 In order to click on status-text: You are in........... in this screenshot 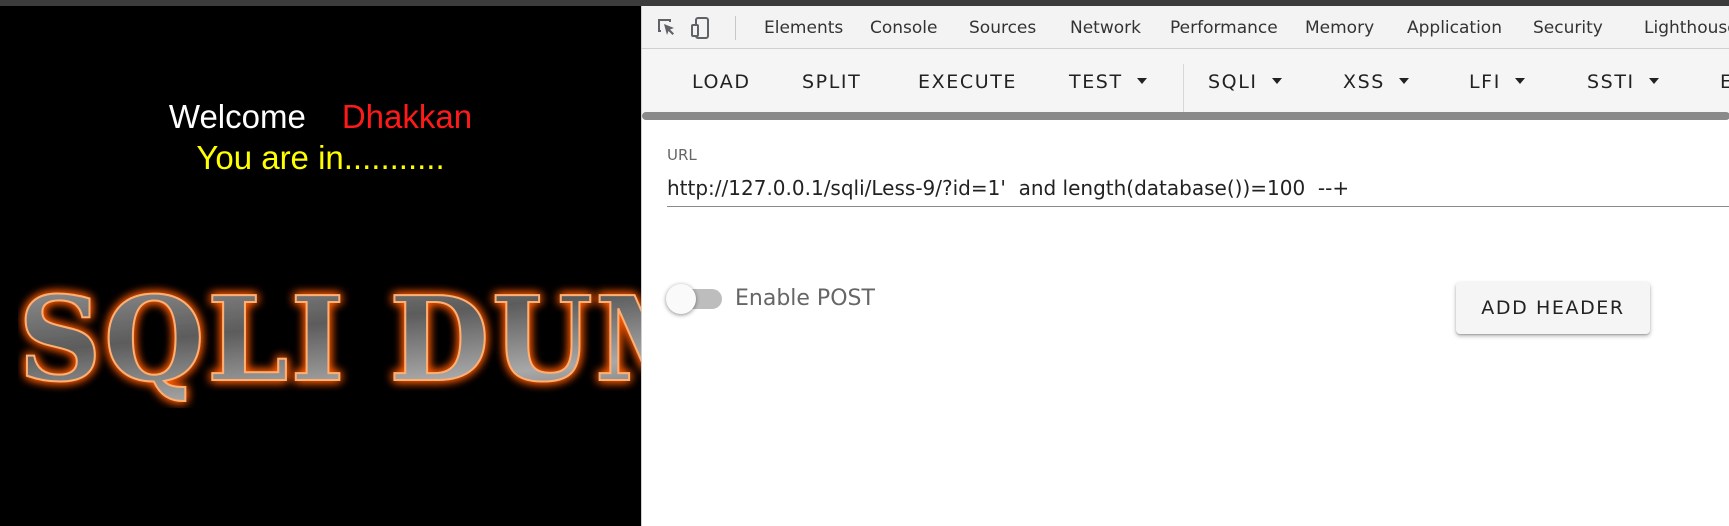, I will do `click(320, 157)`.